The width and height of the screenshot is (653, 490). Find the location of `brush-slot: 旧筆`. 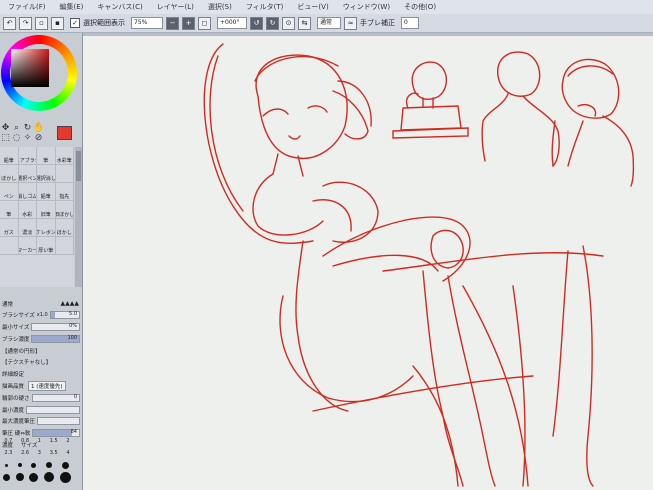

brush-slot: 旧筆 is located at coordinates (46, 209).